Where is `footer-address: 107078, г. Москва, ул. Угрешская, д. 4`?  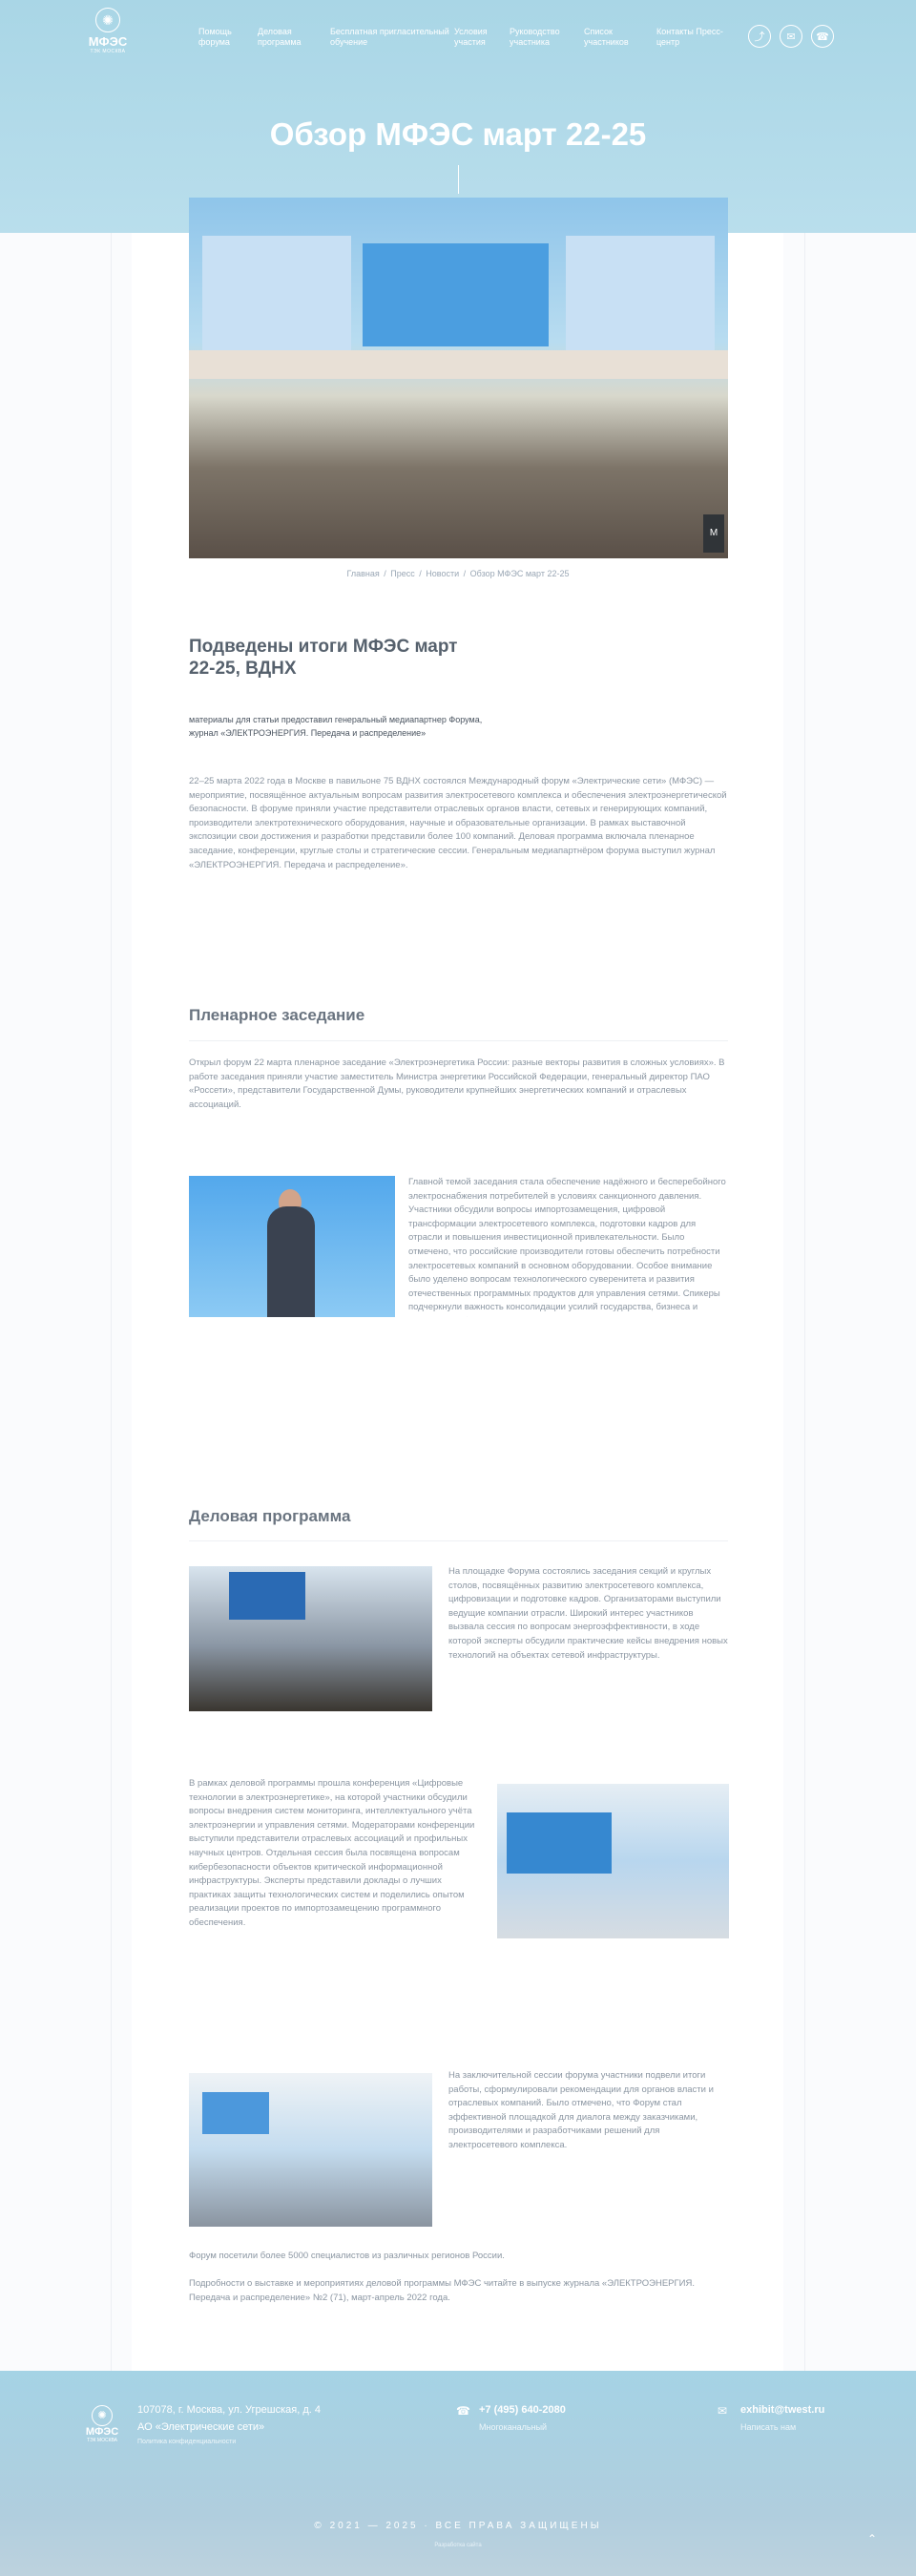 footer-address: 107078, г. Москва, ул. Угрешская, д. 4 is located at coordinates (230, 2410).